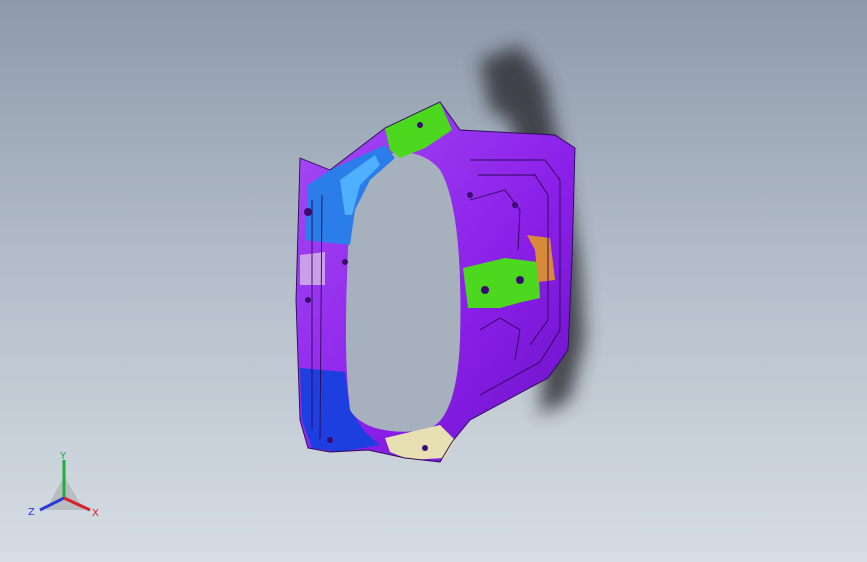 The image size is (867, 562). Describe the element at coordinates (501, 283) in the screenshot. I see `latch-bracket` at that location.